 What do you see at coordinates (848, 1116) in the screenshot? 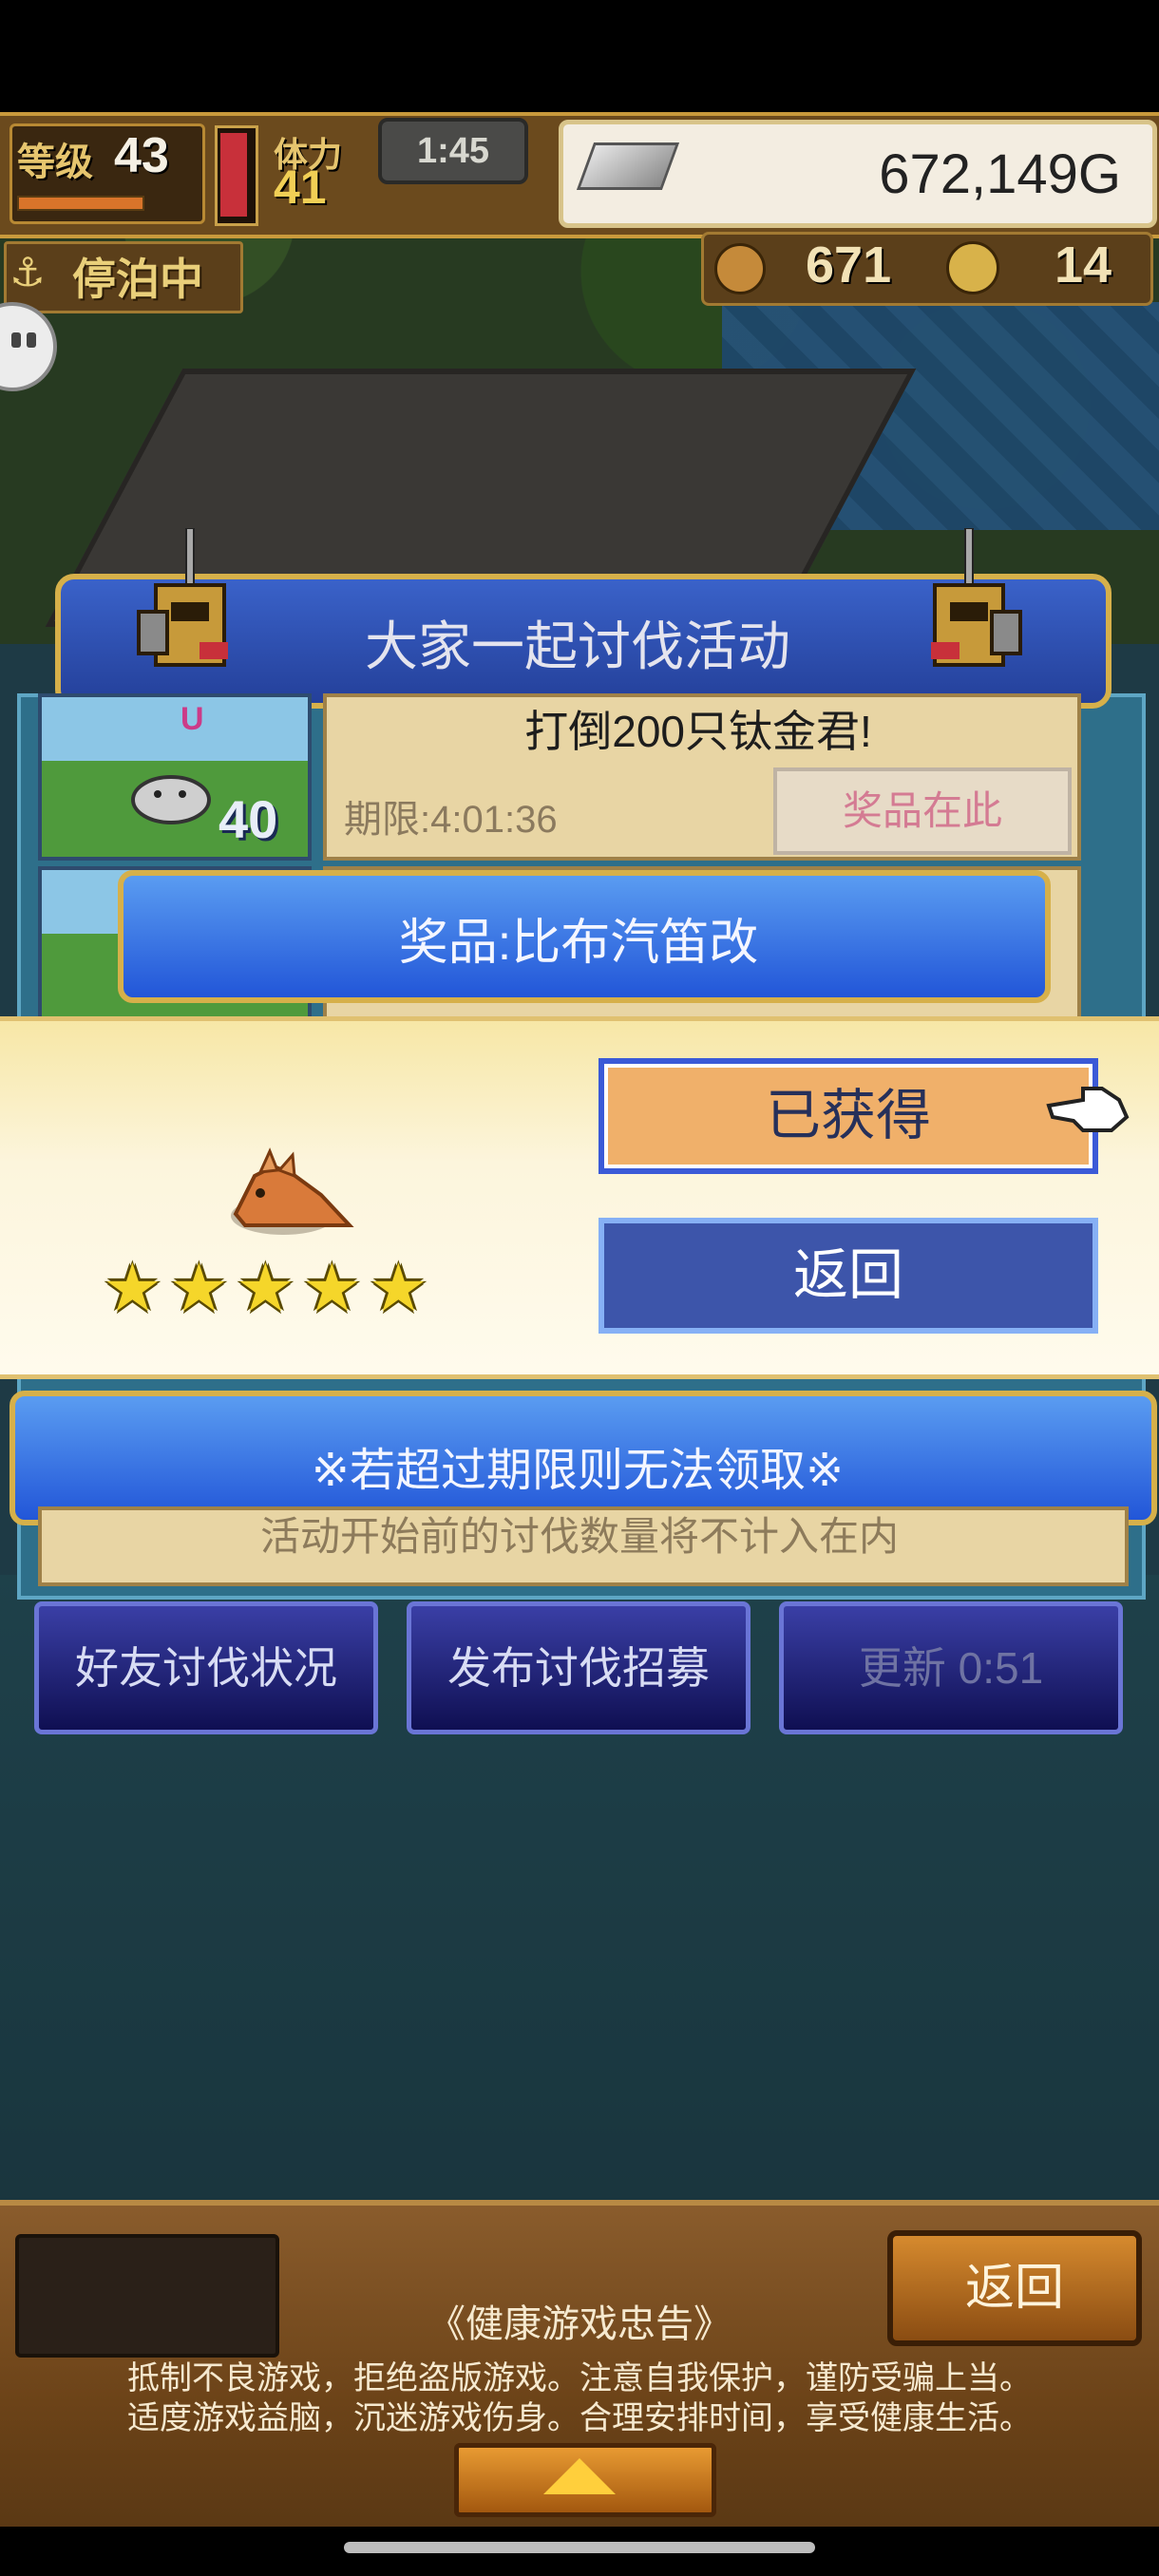
I see `obtained-button: 已获得` at bounding box center [848, 1116].